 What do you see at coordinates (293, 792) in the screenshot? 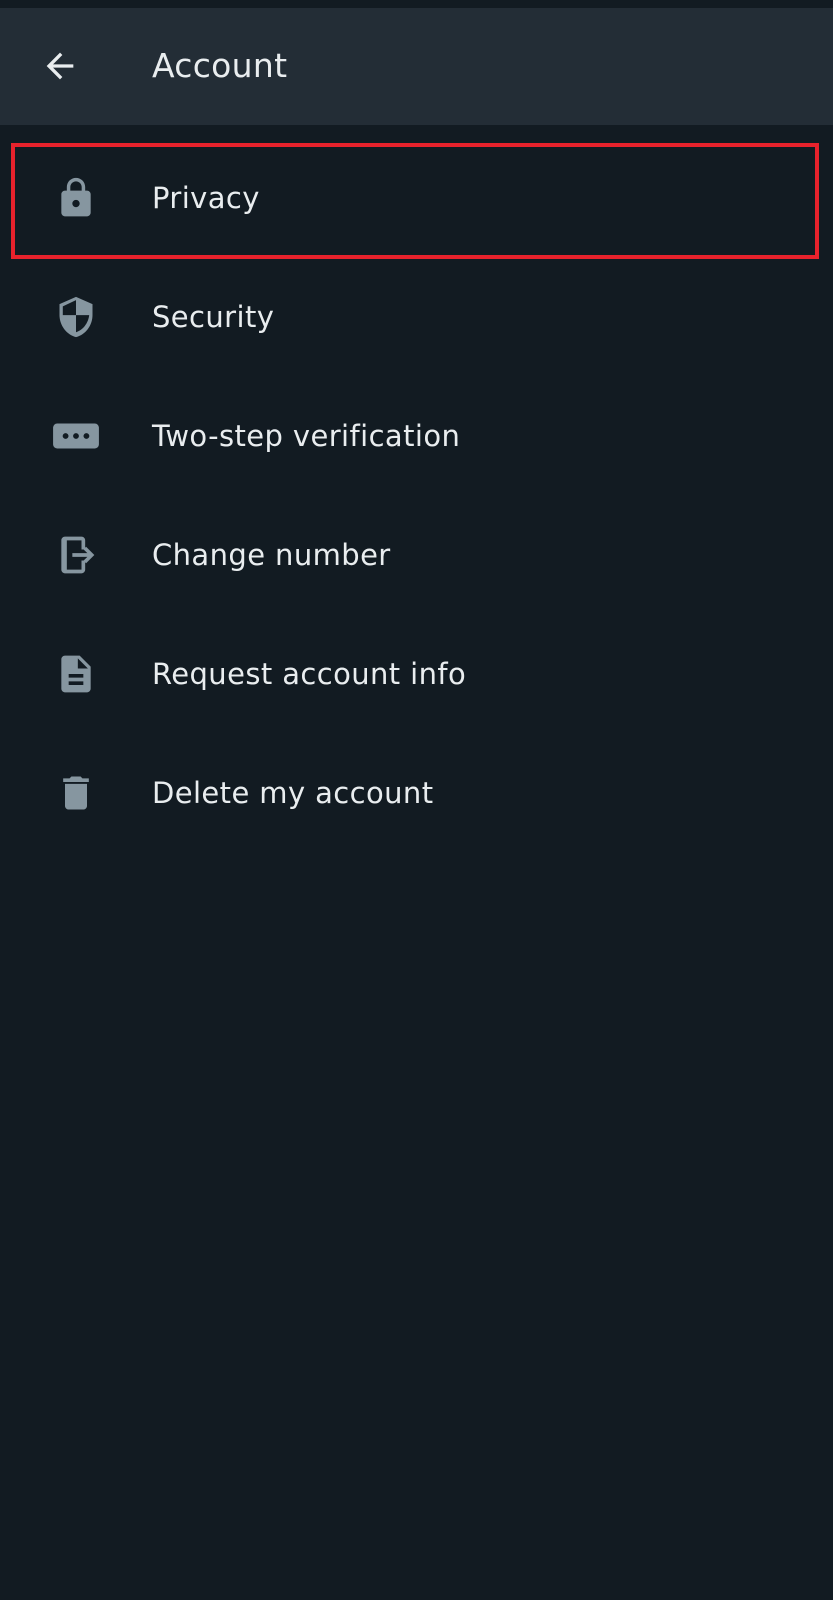
I see `menu-item-label: Delete my account` at bounding box center [293, 792].